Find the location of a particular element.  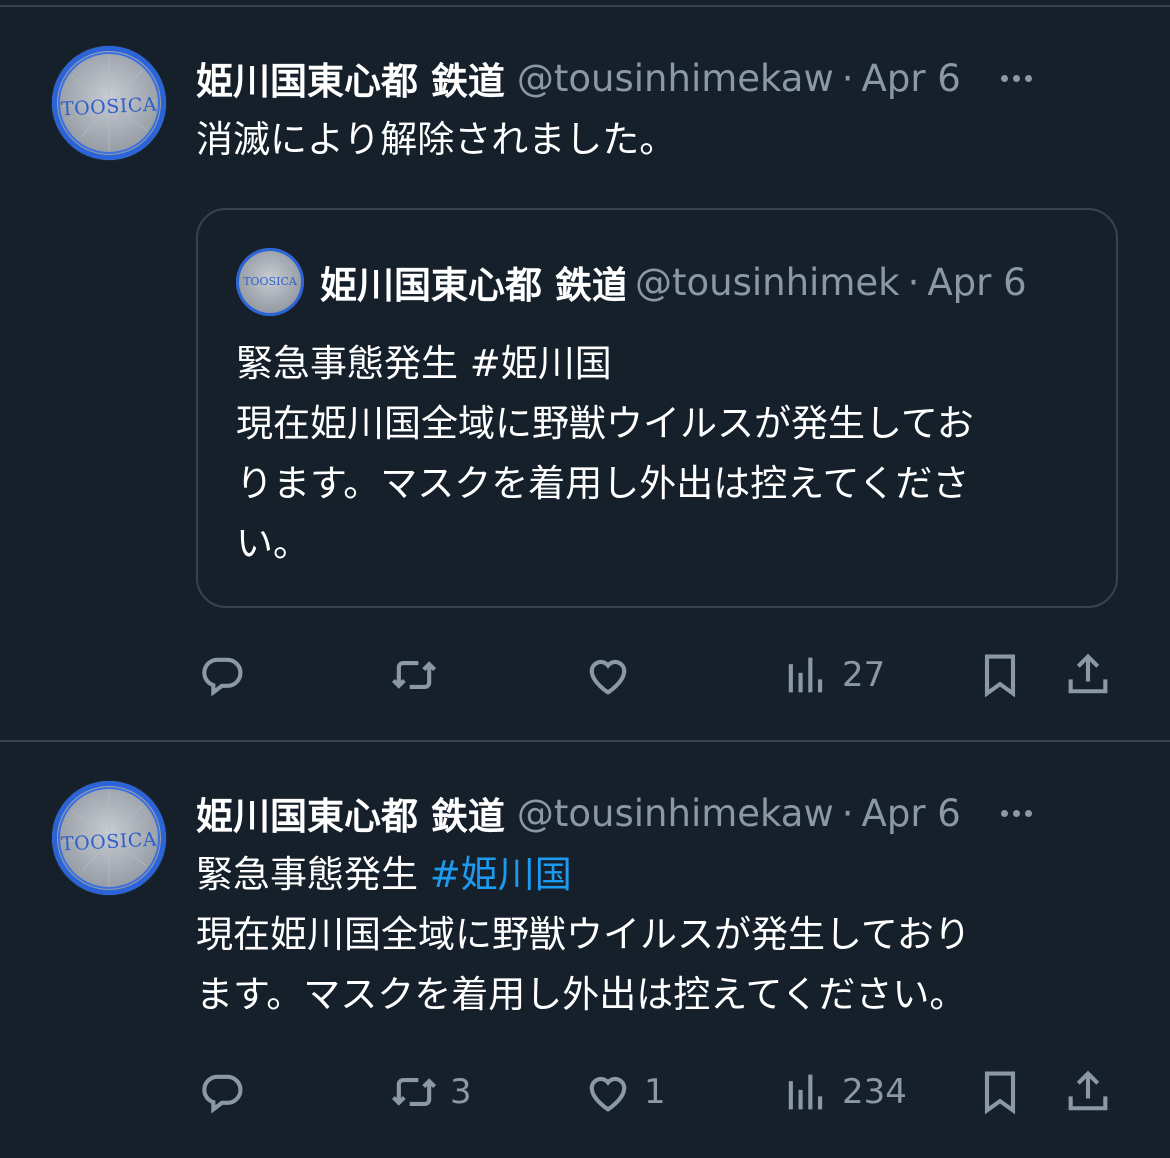

views-count: 27 is located at coordinates (864, 675).